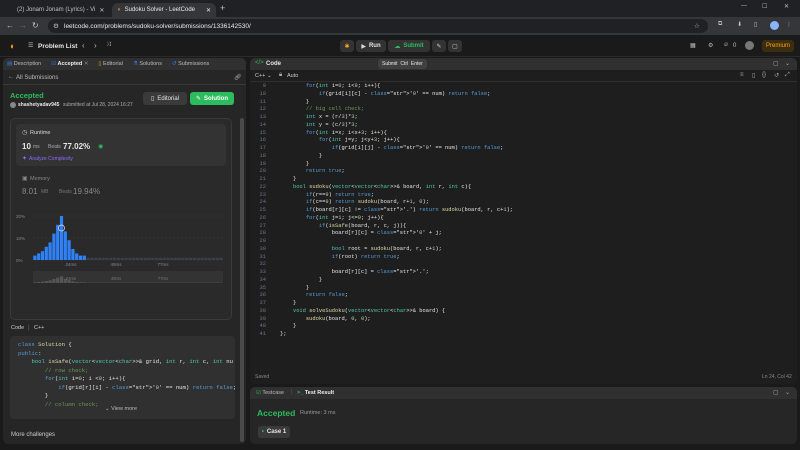 The height and width of the screenshot is (450, 800). Describe the element at coordinates (58, 10) in the screenshot. I see `browser-tab-youtube: (2) Jonam Jonam (Lyrics) - Vi ✕` at that location.